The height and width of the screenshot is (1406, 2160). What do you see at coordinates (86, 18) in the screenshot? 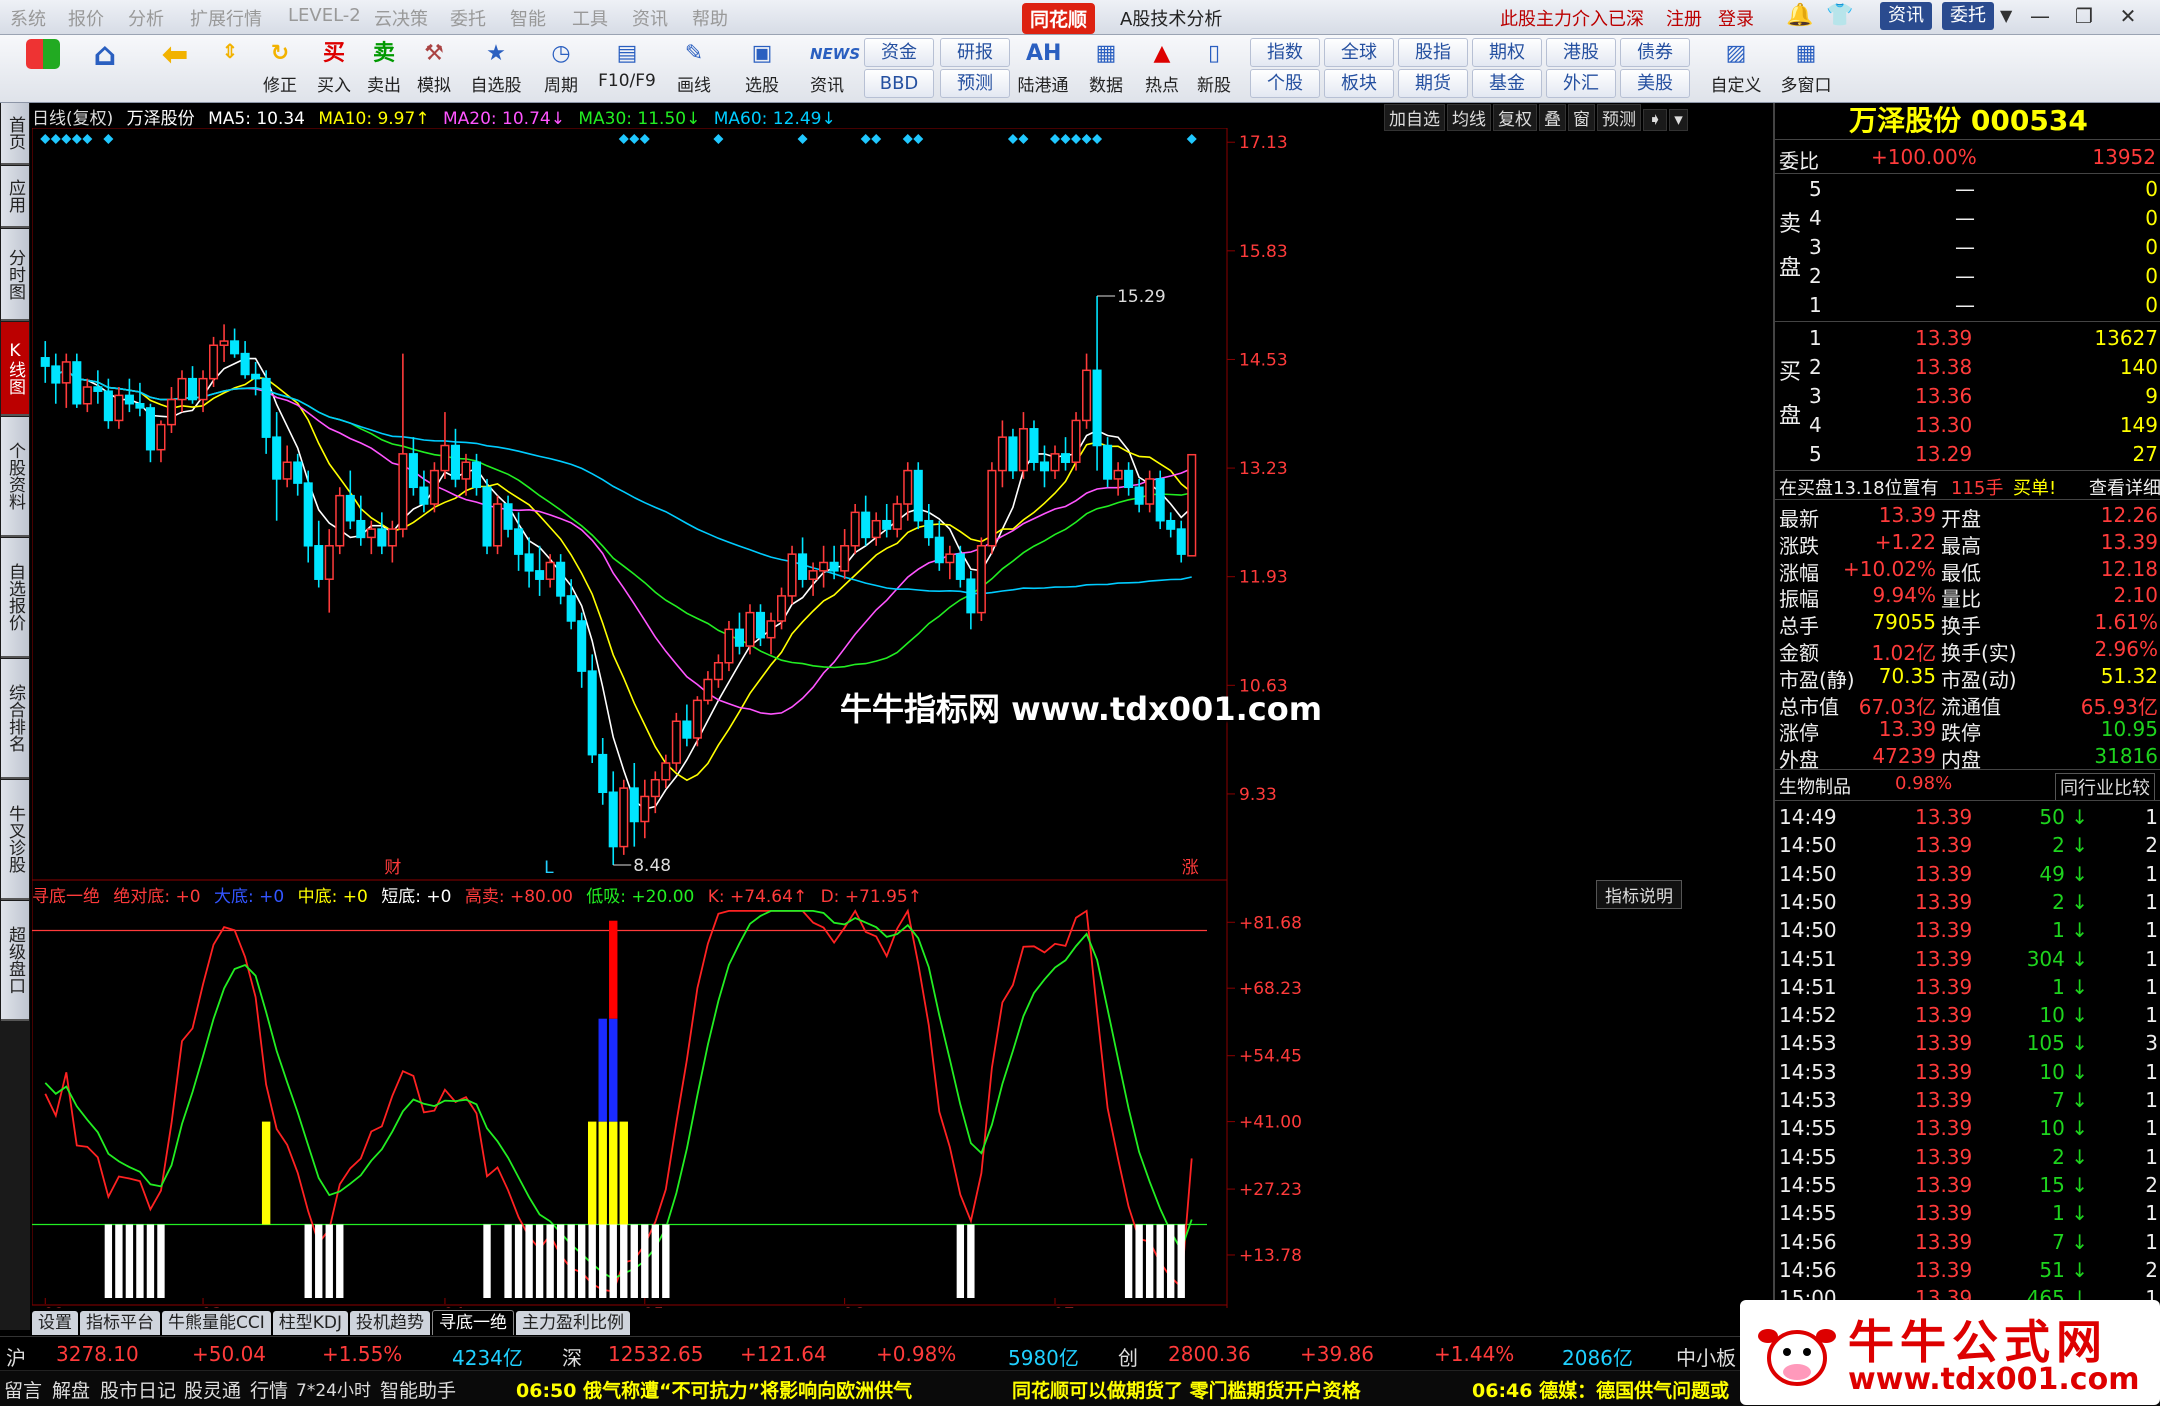
I see `menu-quote: 报价` at bounding box center [86, 18].